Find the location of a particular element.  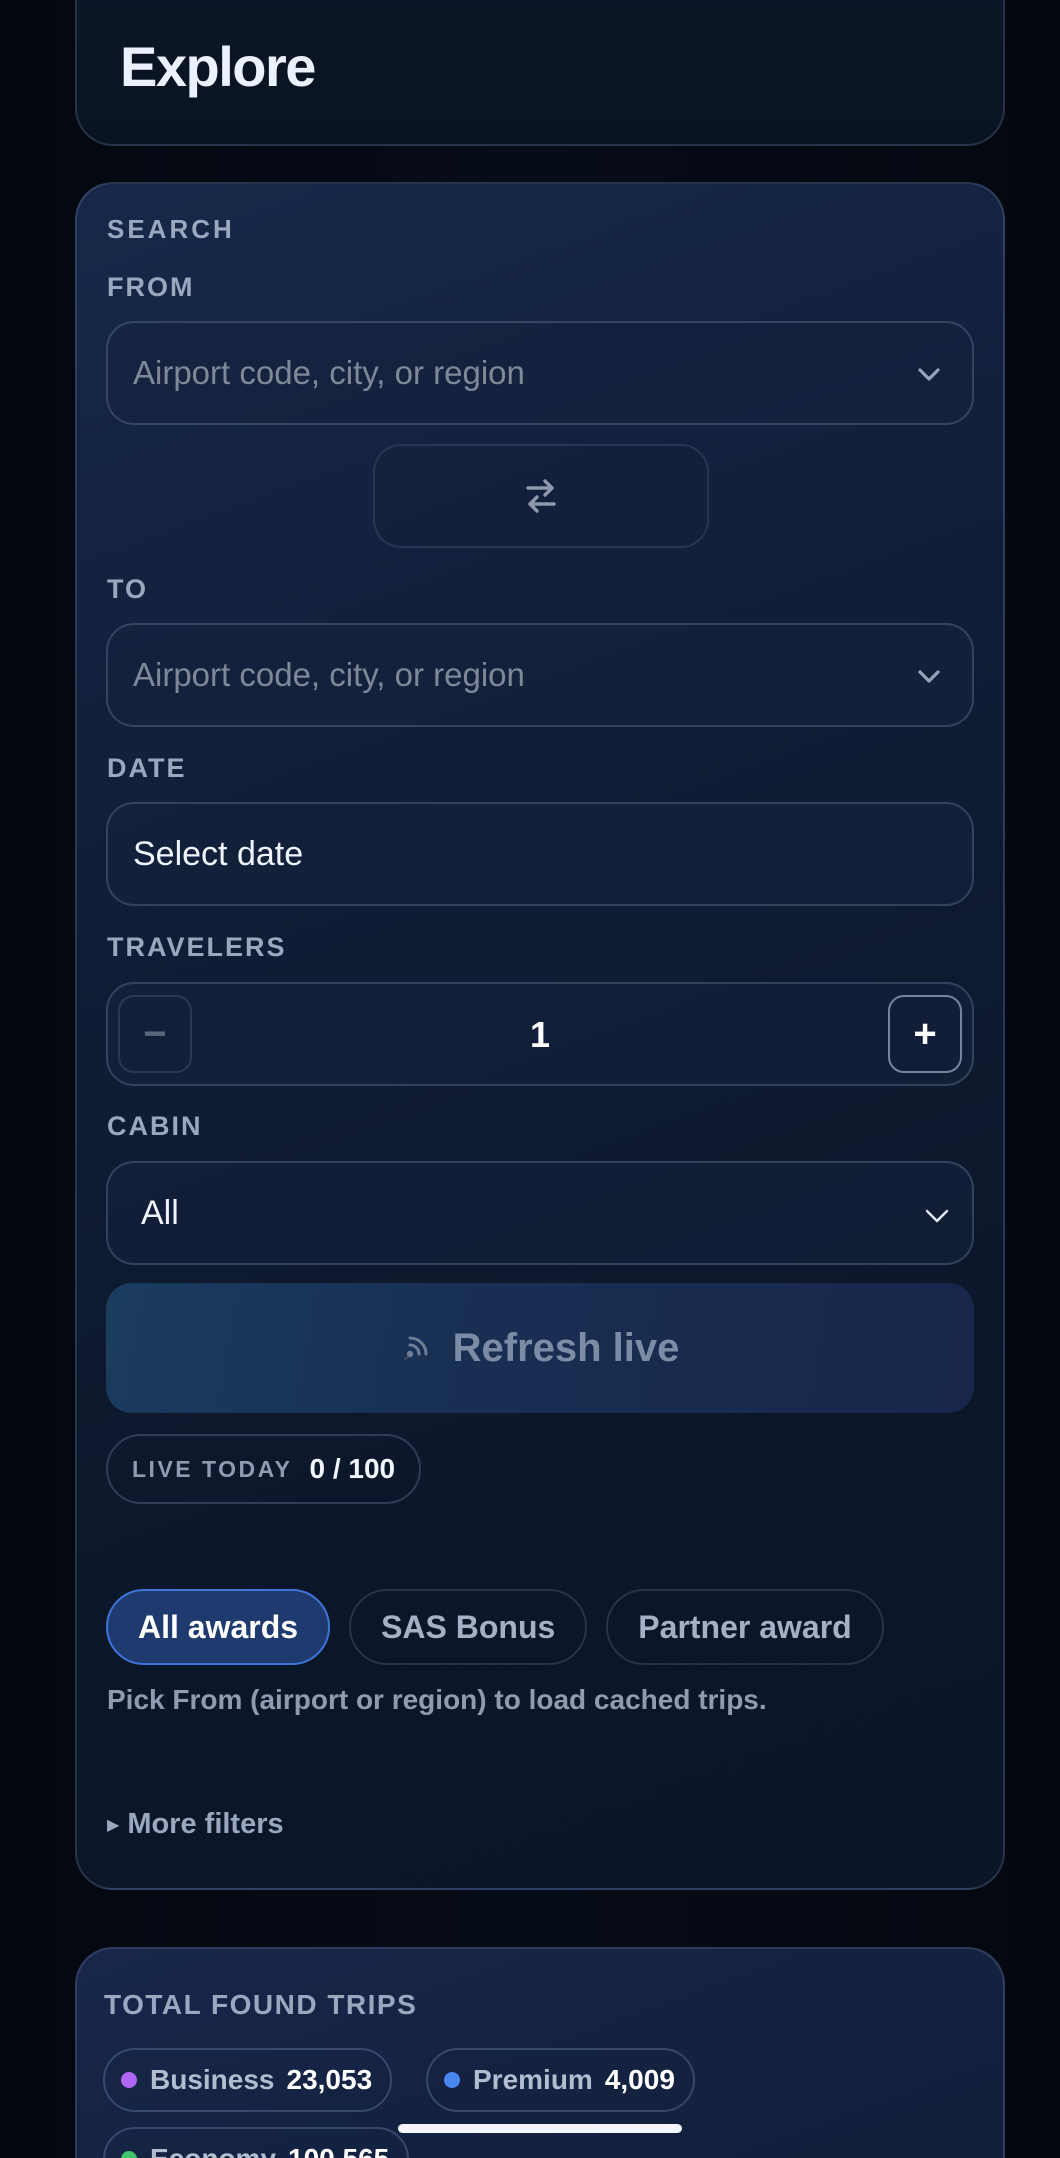

swap-arrows-icon is located at coordinates (541, 496).